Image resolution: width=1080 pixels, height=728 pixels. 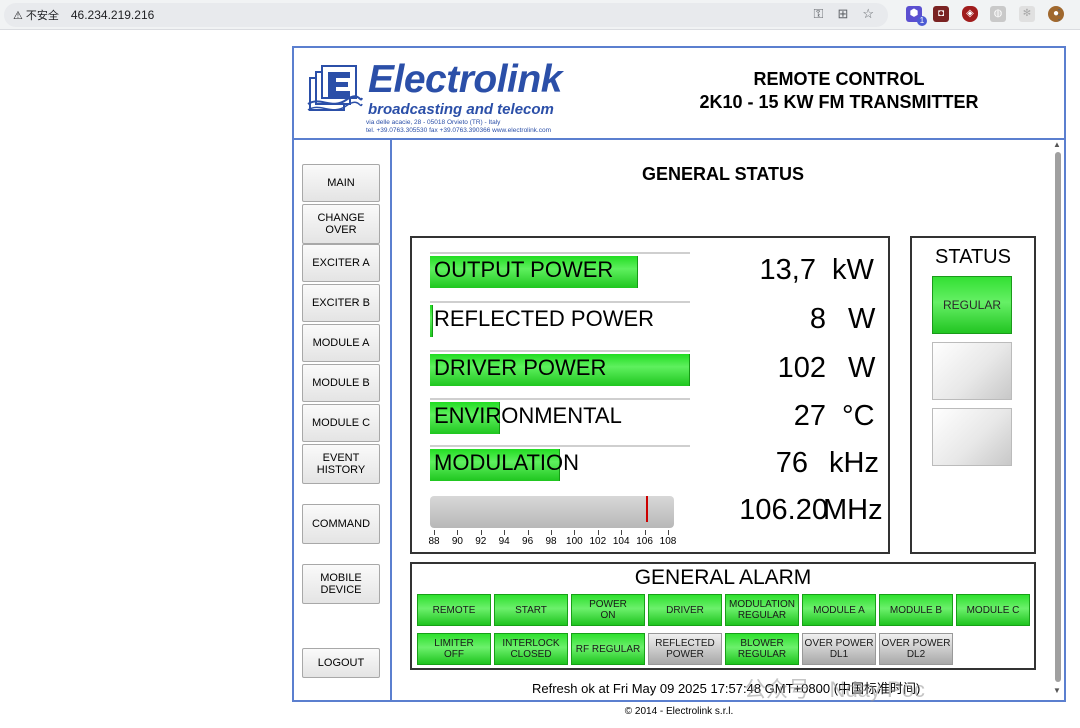 I want to click on watermark: 公众号 · Nday Poc, so click(x=834, y=689).